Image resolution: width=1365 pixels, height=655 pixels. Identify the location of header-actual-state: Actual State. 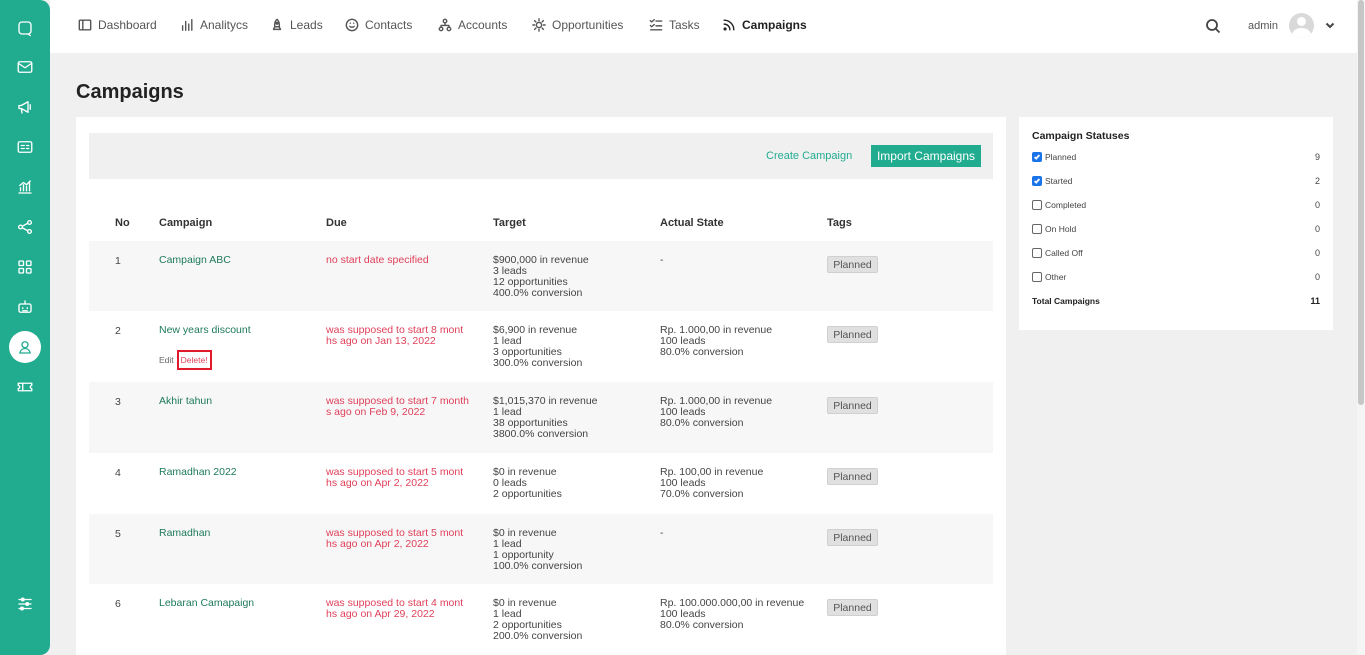
(692, 223).